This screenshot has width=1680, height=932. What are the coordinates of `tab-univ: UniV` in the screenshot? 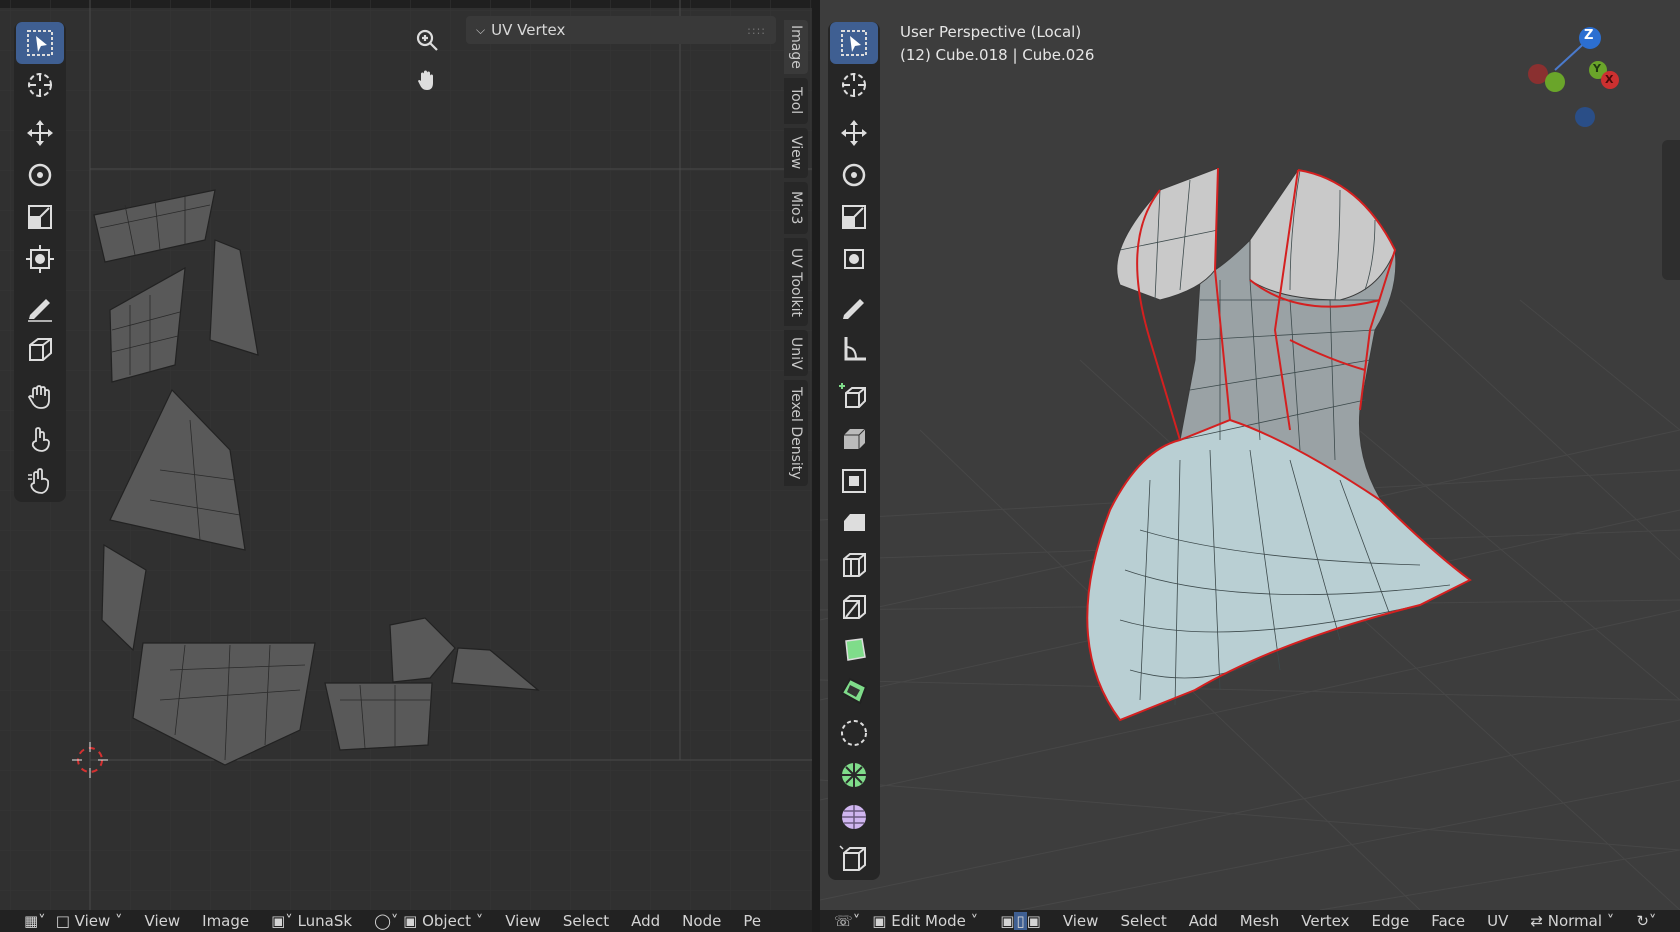 It's located at (796, 353).